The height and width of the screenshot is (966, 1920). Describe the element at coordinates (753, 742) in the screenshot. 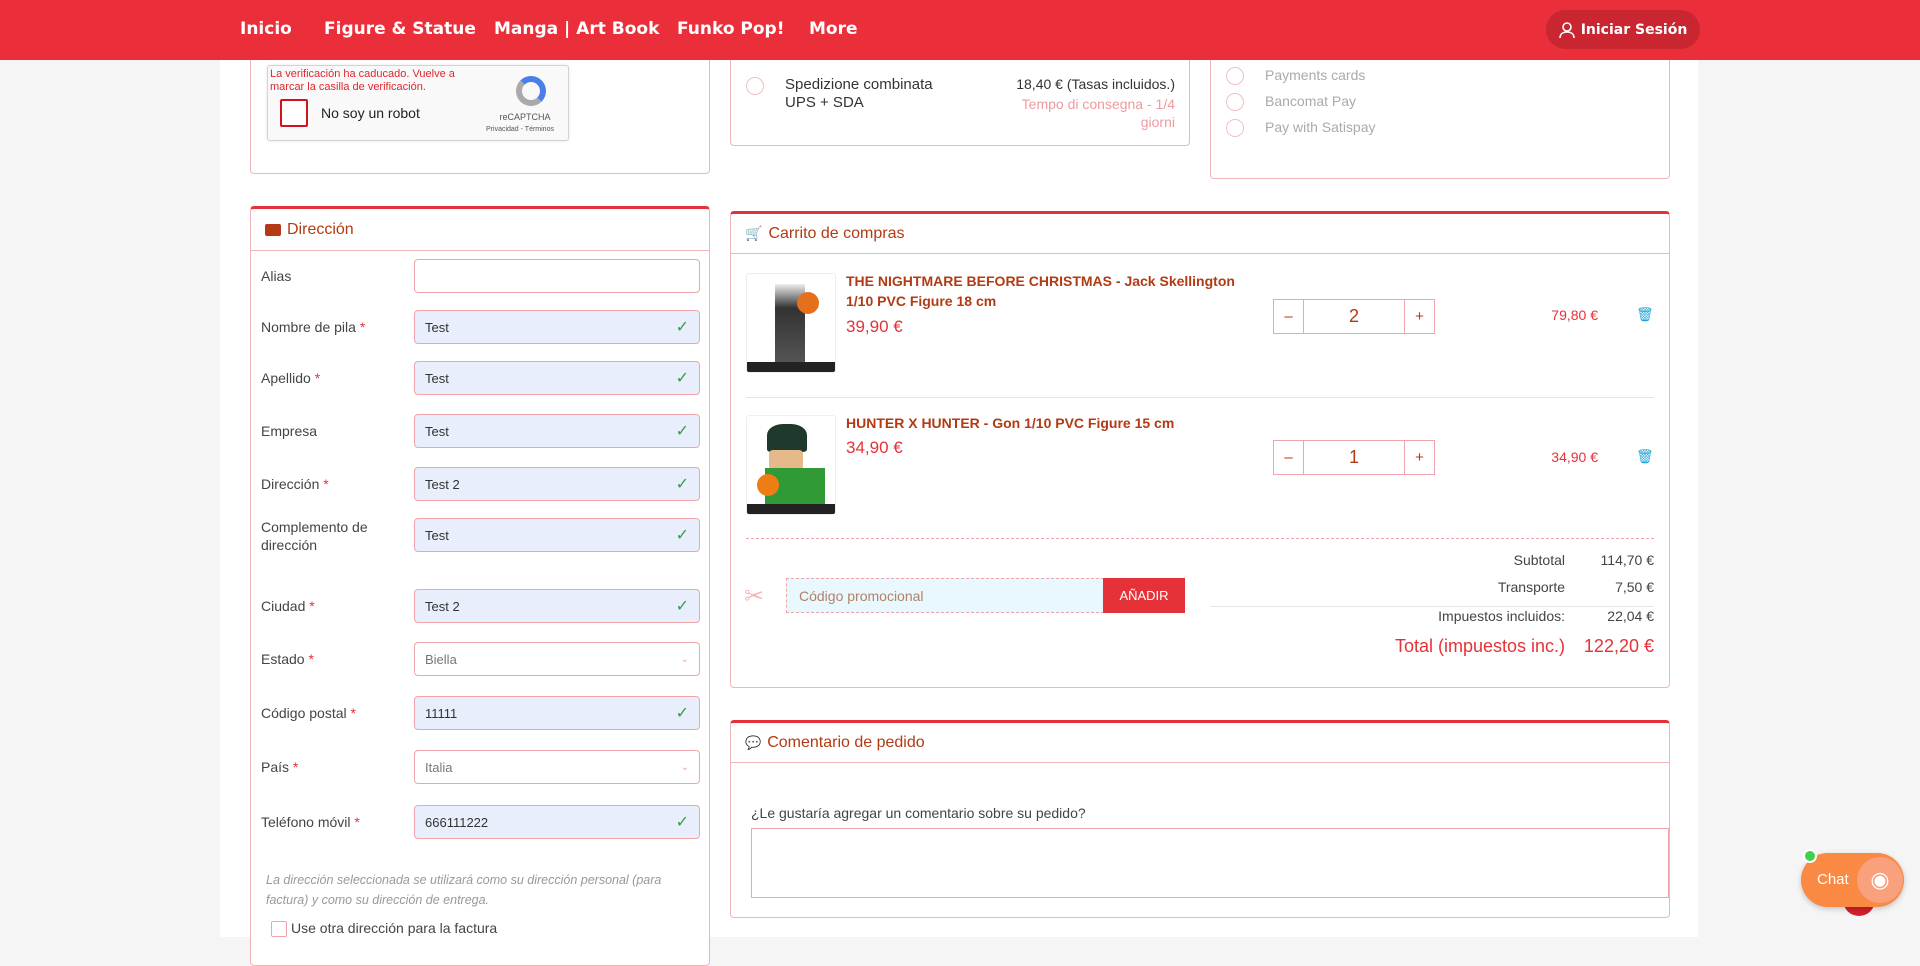

I see `comment-icon: 💬` at that location.